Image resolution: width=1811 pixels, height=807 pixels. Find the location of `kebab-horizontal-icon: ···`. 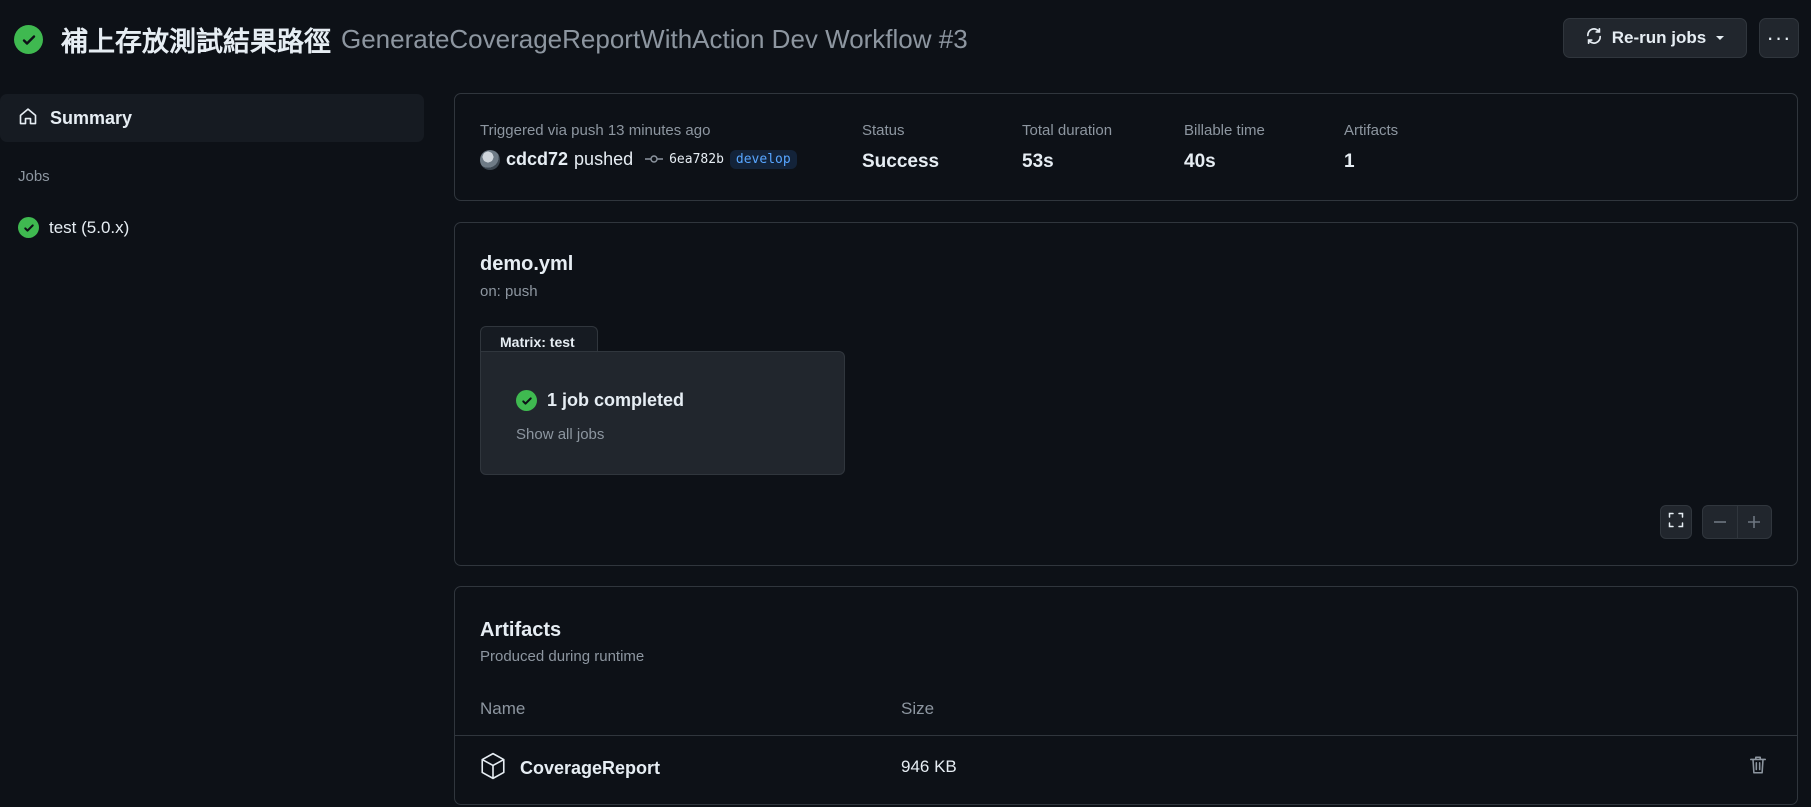

kebab-horizontal-icon: ··· is located at coordinates (1779, 37).